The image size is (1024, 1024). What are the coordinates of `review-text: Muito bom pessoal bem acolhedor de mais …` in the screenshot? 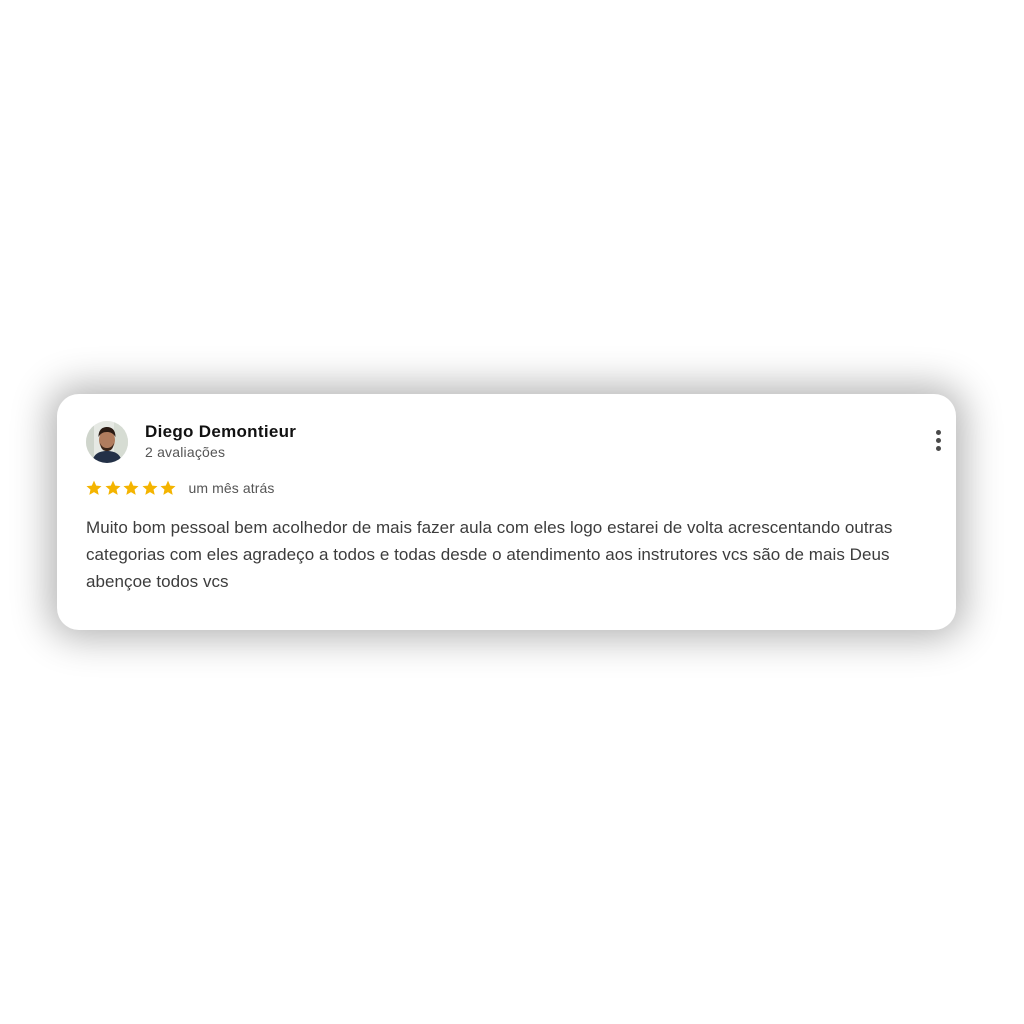 It's located at (489, 554).